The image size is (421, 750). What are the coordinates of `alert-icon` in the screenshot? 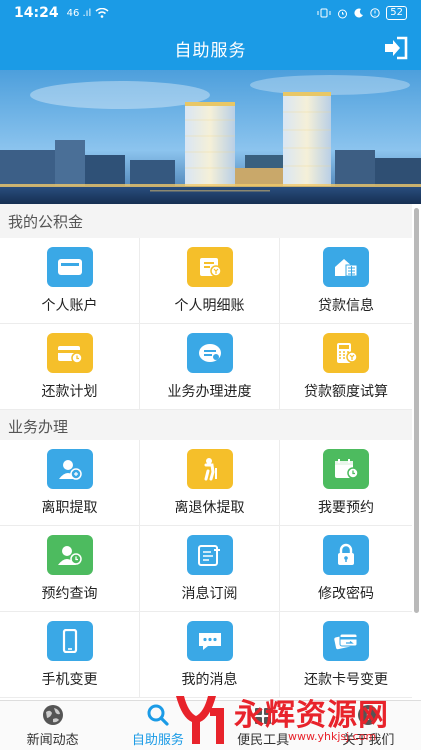 It's located at (375, 13).